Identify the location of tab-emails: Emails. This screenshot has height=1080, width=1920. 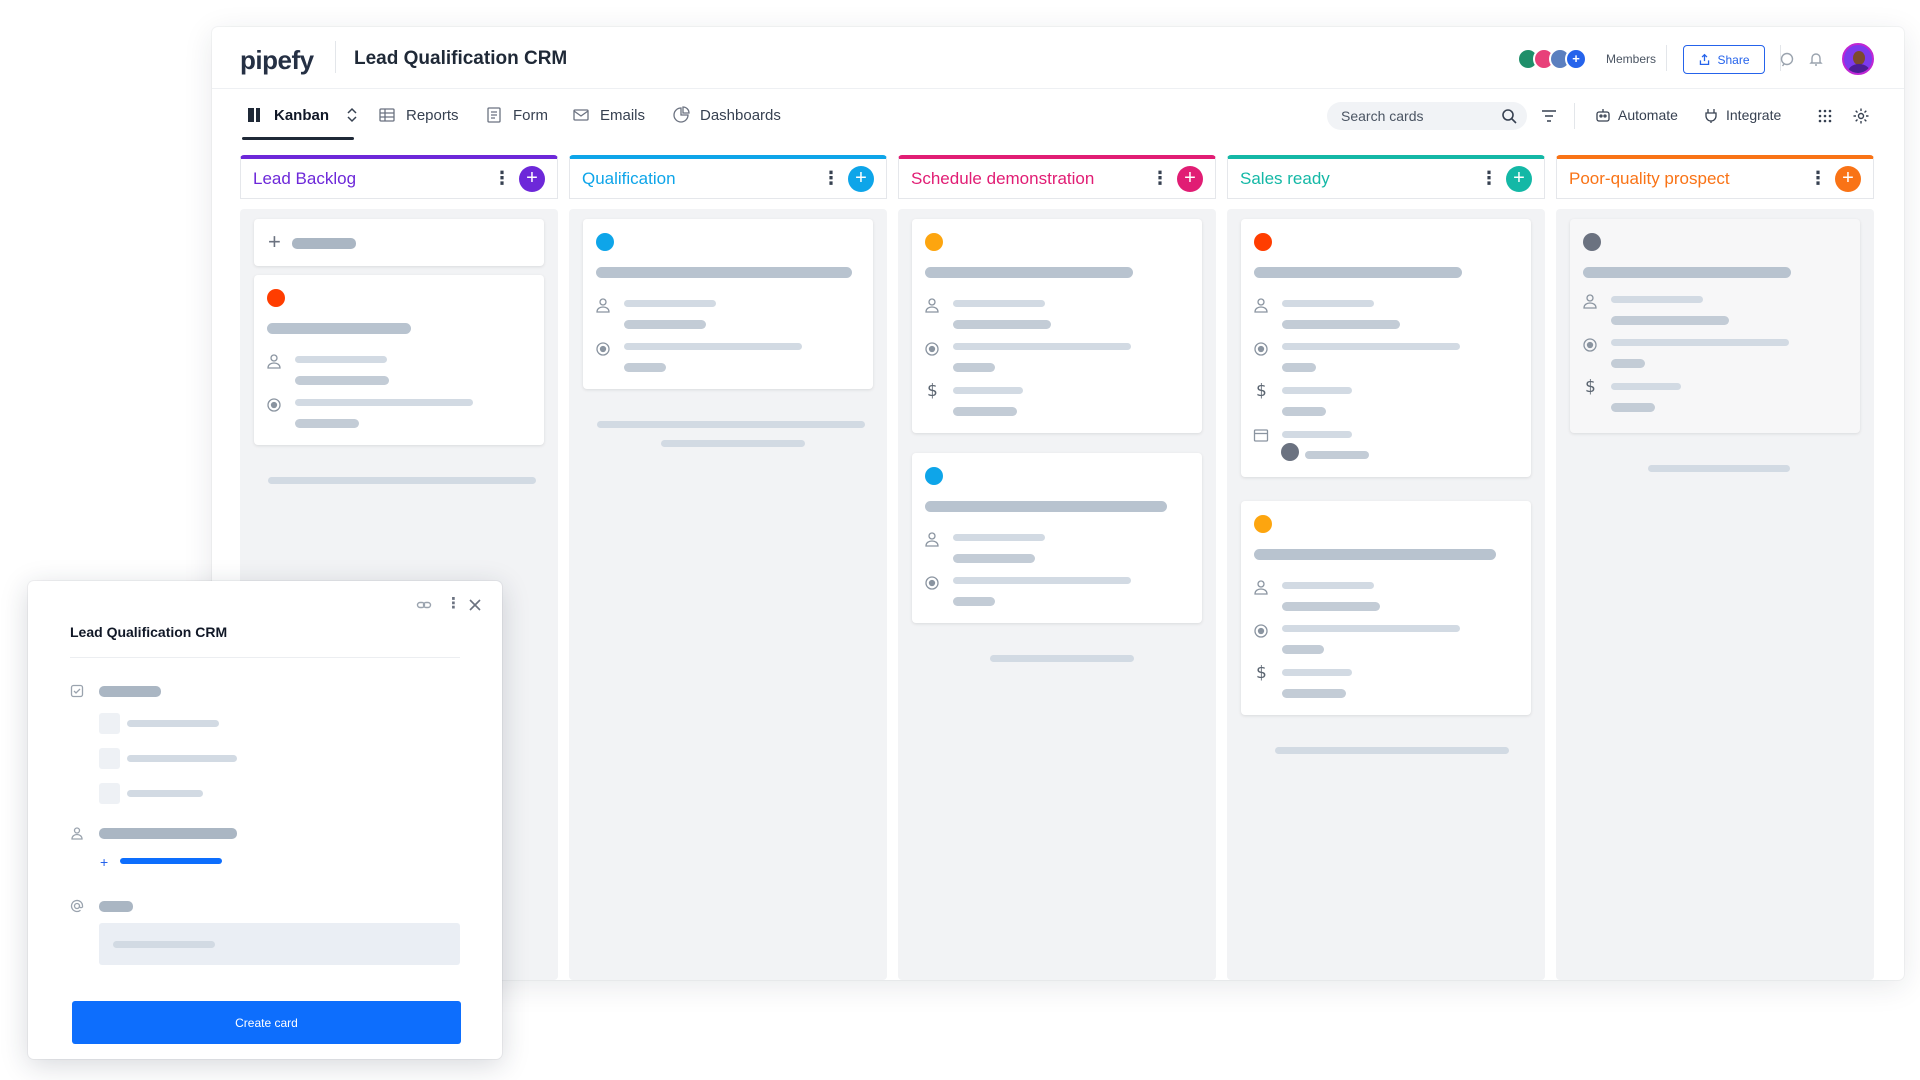
(608, 115).